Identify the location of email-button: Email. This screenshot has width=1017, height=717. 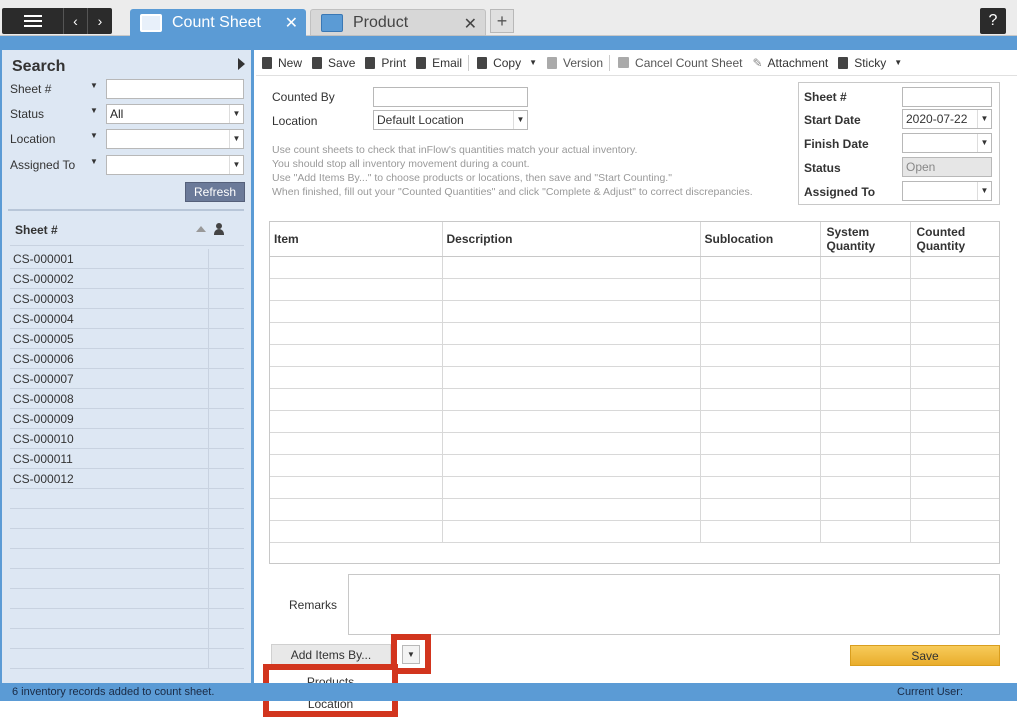
(439, 63).